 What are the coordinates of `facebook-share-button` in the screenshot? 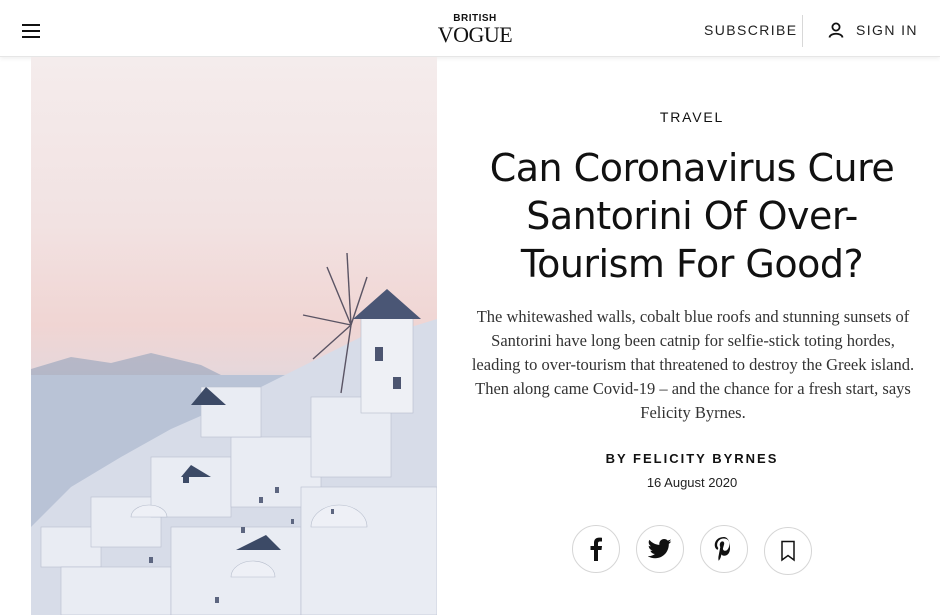 It's located at (596, 549).